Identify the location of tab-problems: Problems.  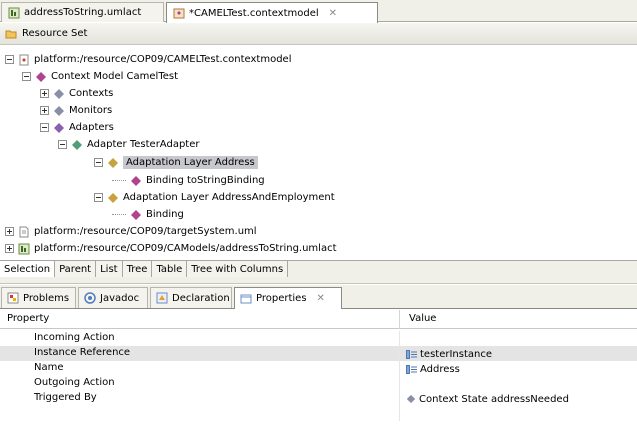
(38, 297).